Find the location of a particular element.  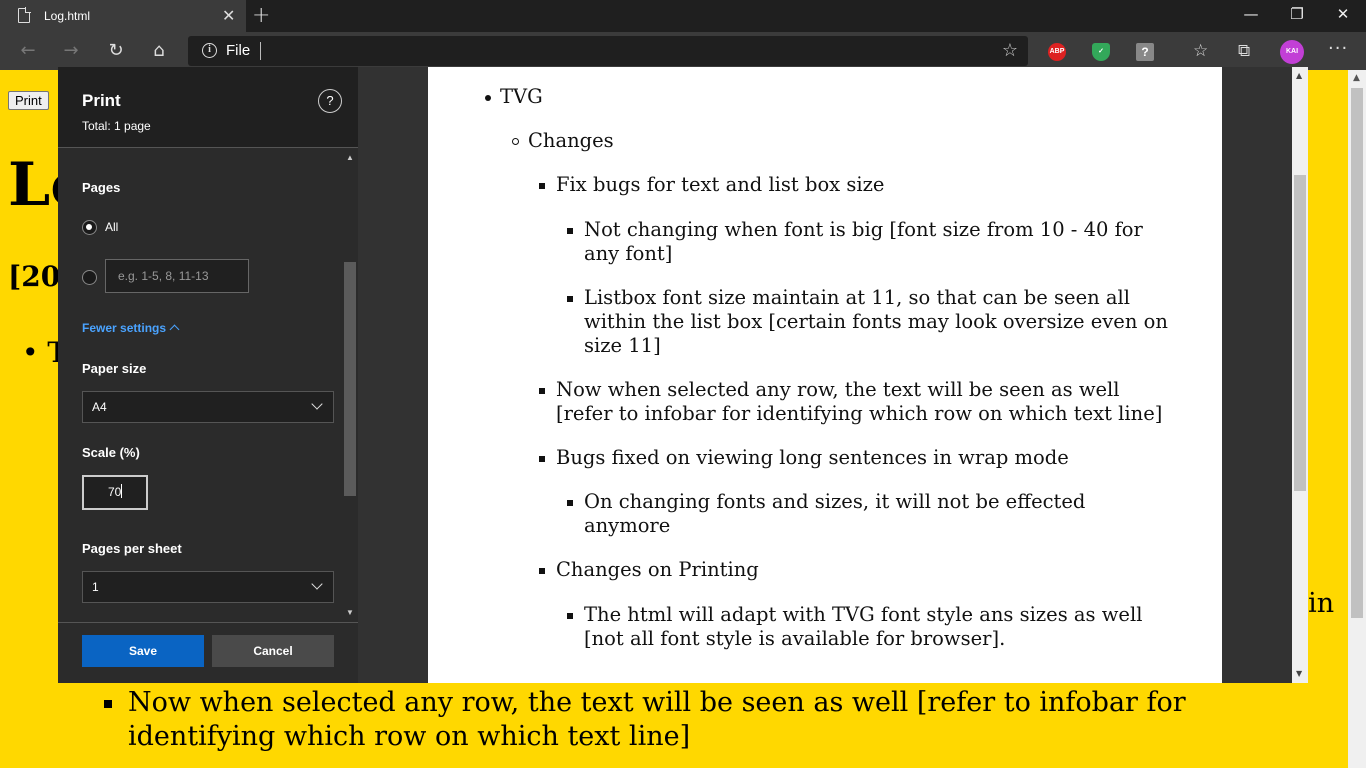

pages-per-sheet-select: 1 is located at coordinates (208, 587).